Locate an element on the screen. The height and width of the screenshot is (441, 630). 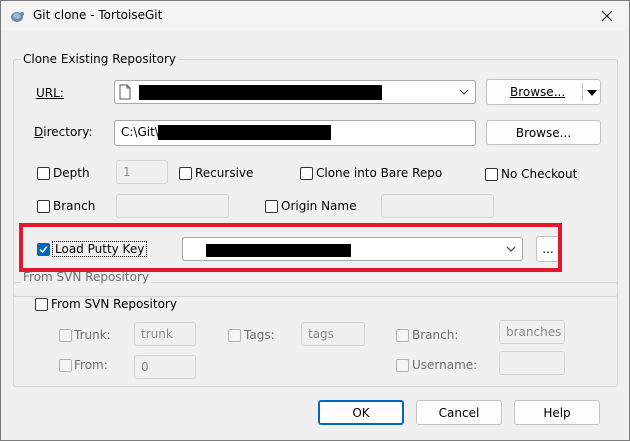
ok-button: OK is located at coordinates (361, 412).